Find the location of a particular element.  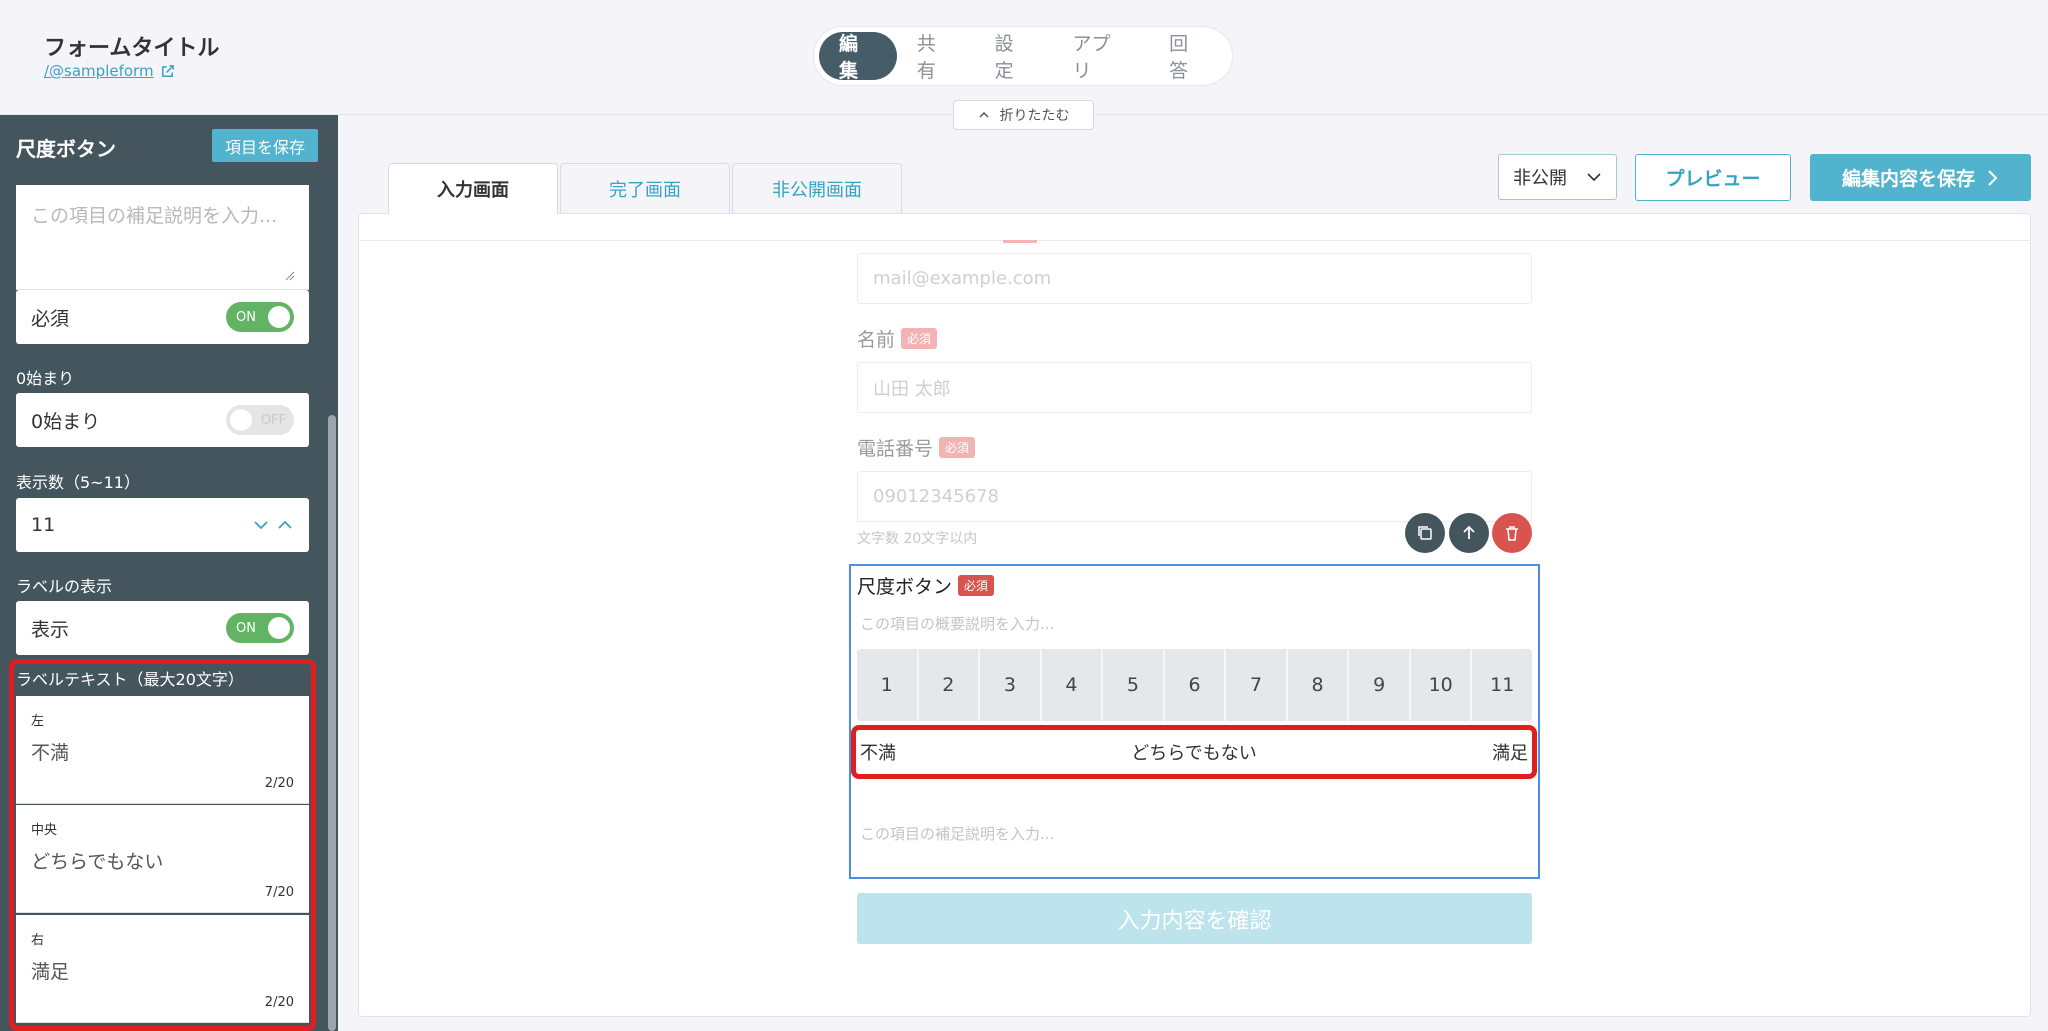

scale-button: 1 is located at coordinates (888, 685).